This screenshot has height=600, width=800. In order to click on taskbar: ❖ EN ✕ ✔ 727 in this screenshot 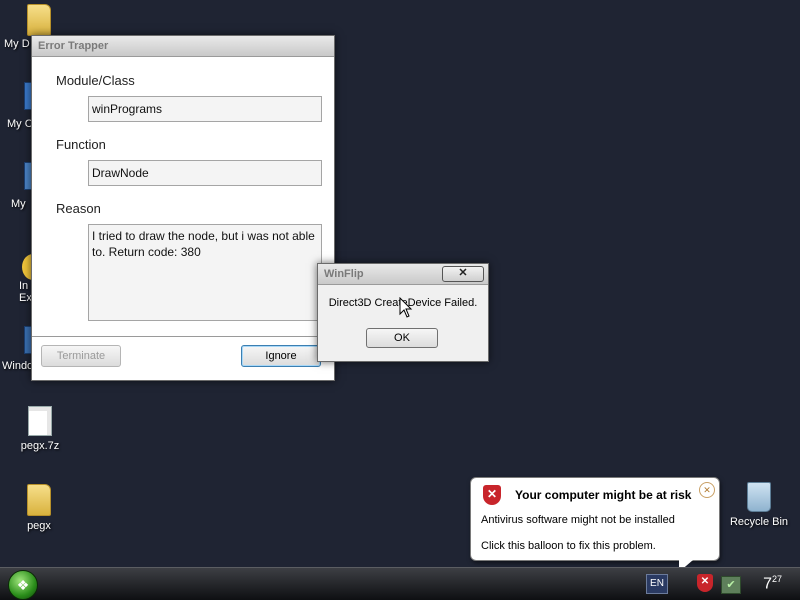, I will do `click(400, 583)`.